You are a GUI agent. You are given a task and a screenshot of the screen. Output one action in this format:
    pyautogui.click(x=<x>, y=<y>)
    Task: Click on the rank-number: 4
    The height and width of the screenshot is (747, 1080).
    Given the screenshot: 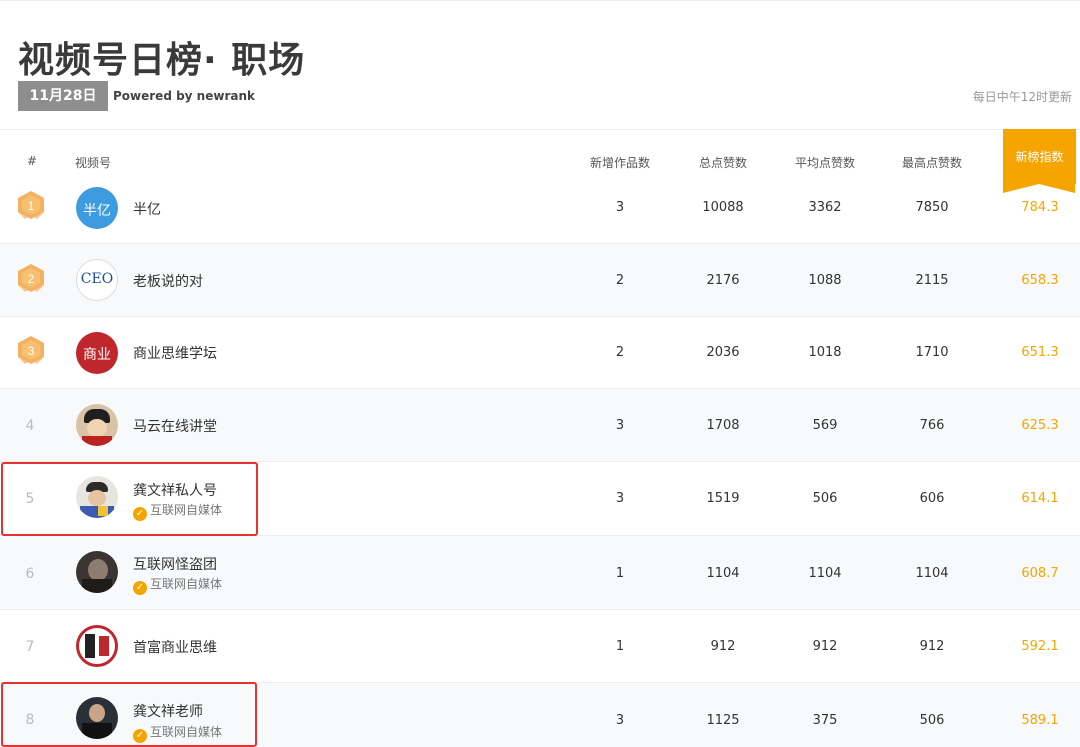 What is the action you would take?
    pyautogui.click(x=30, y=426)
    